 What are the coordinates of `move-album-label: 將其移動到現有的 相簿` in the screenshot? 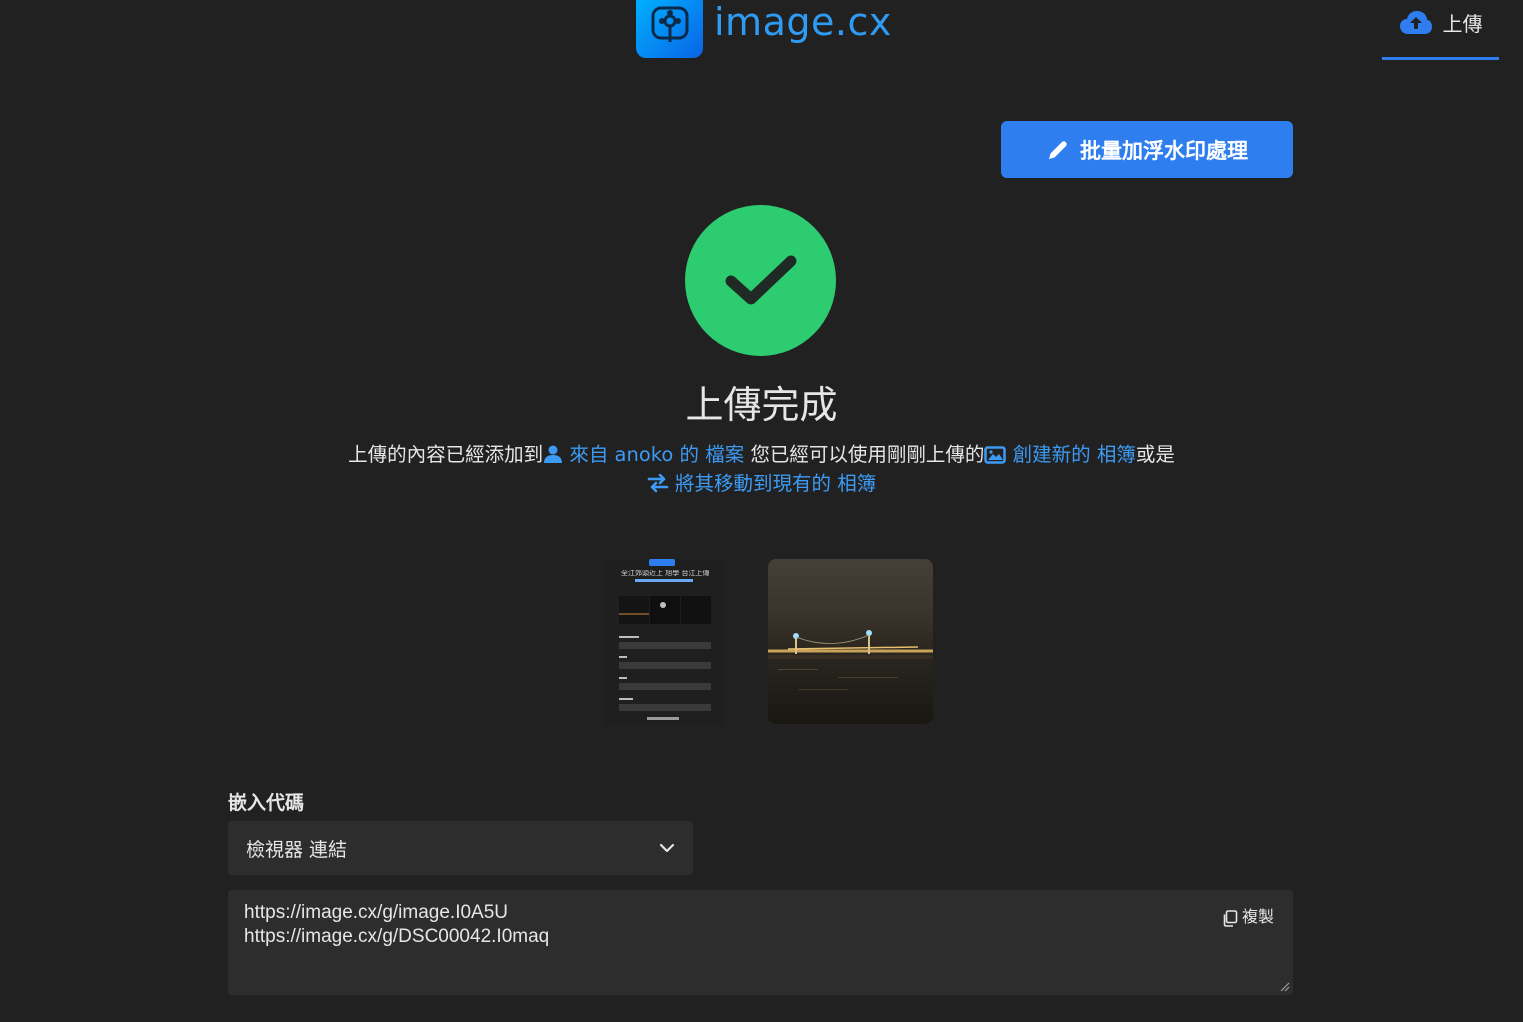 It's located at (776, 483).